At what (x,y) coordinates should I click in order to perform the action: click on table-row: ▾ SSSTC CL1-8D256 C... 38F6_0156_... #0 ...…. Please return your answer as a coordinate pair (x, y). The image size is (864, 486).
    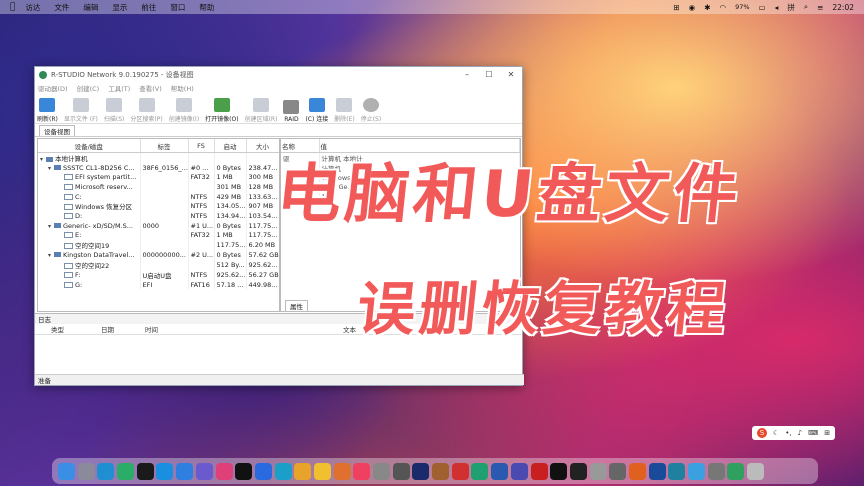
    Looking at the image, I should click on (158, 168).